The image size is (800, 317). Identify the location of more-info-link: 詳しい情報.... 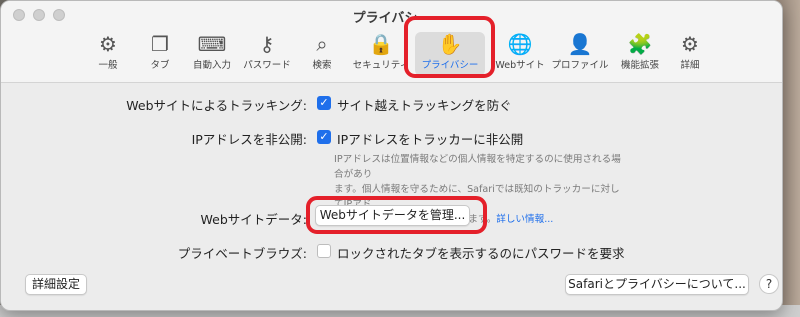
(524, 219).